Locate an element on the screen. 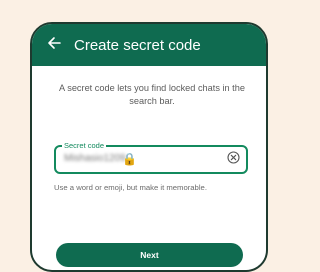  secret-code-label: Secret code is located at coordinates (84, 145).